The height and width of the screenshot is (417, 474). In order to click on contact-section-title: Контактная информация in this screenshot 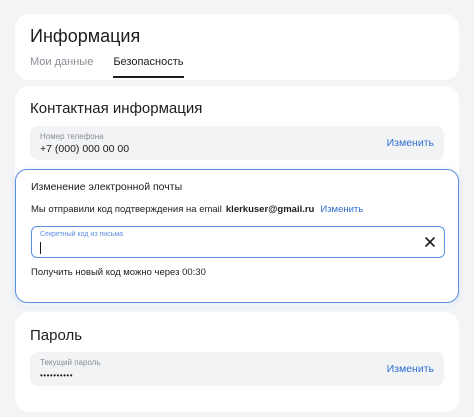, I will do `click(116, 108)`.